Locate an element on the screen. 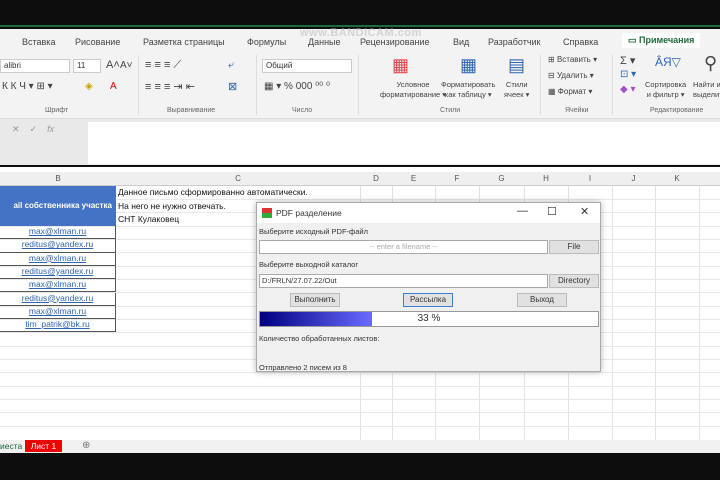  column-header: F is located at coordinates (457, 178).